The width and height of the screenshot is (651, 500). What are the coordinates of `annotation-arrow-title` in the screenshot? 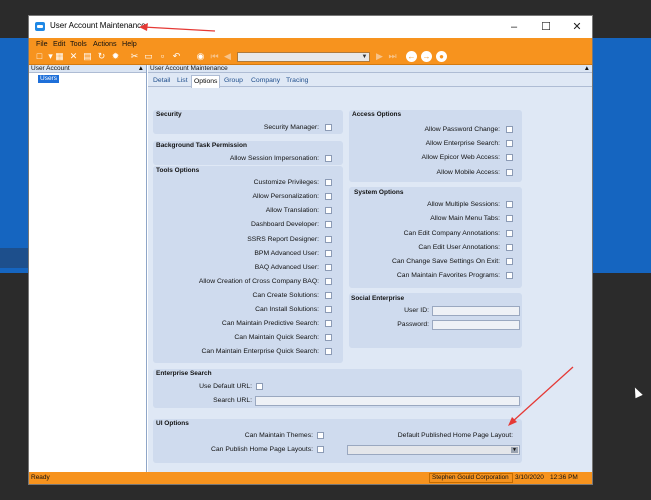 It's located at (177, 27).